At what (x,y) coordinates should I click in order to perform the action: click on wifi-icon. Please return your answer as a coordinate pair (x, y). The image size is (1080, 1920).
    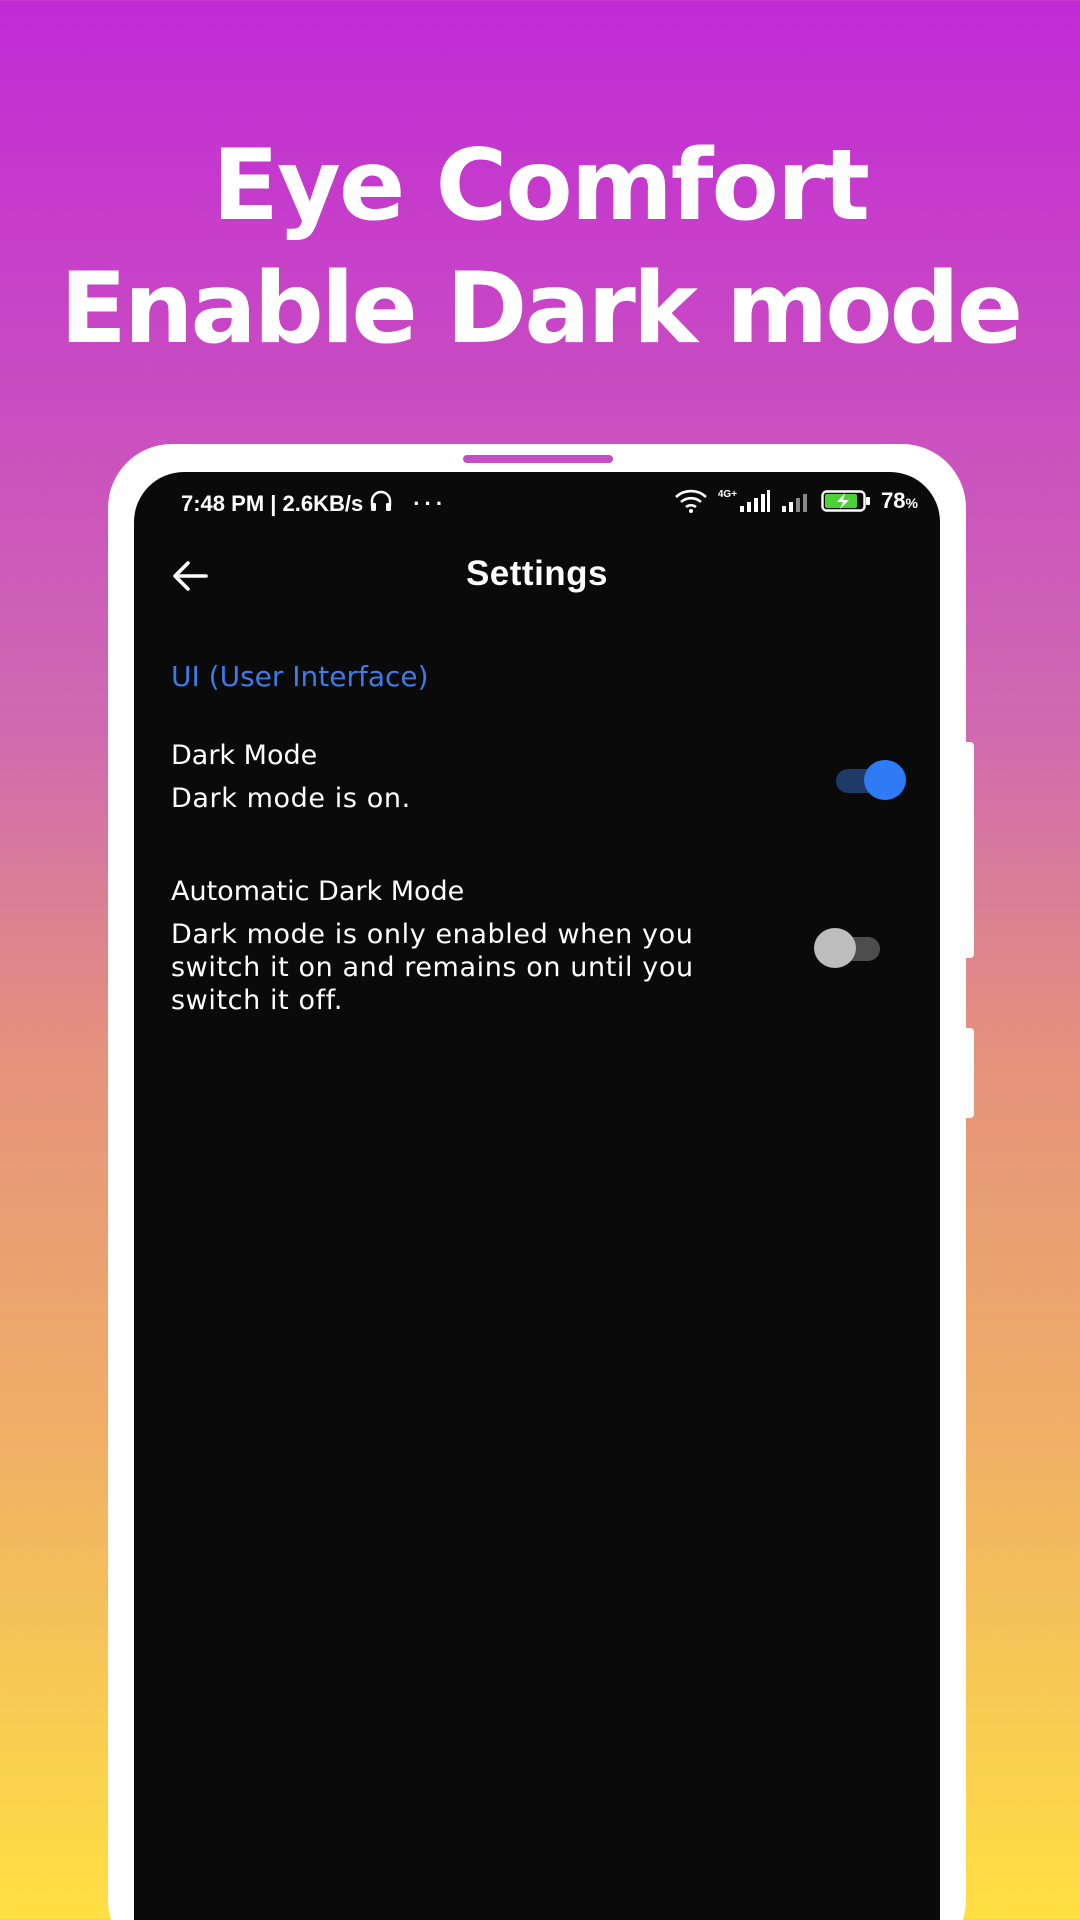
    Looking at the image, I should click on (691, 501).